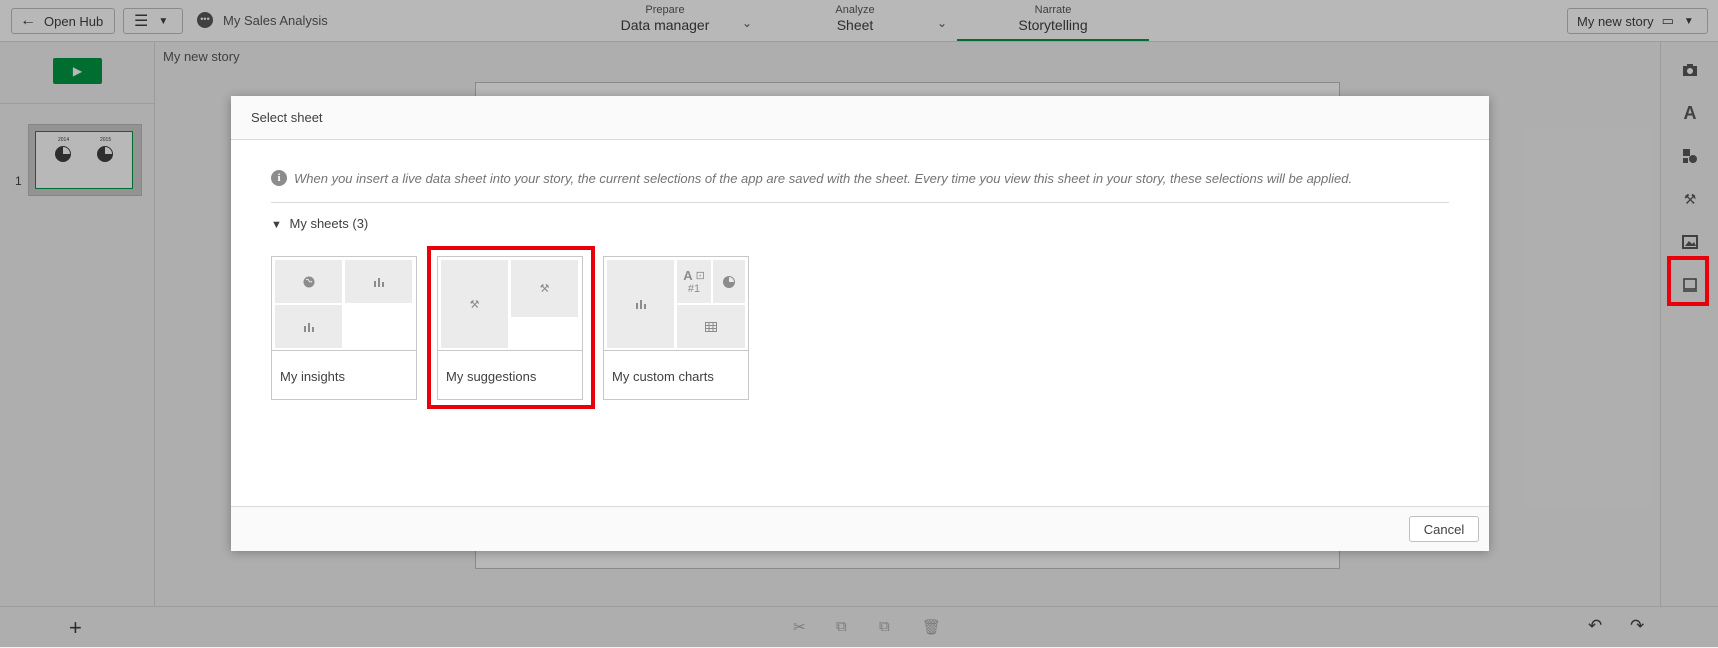  Describe the element at coordinates (694, 289) in the screenshot. I see `kpi-text: #1` at that location.